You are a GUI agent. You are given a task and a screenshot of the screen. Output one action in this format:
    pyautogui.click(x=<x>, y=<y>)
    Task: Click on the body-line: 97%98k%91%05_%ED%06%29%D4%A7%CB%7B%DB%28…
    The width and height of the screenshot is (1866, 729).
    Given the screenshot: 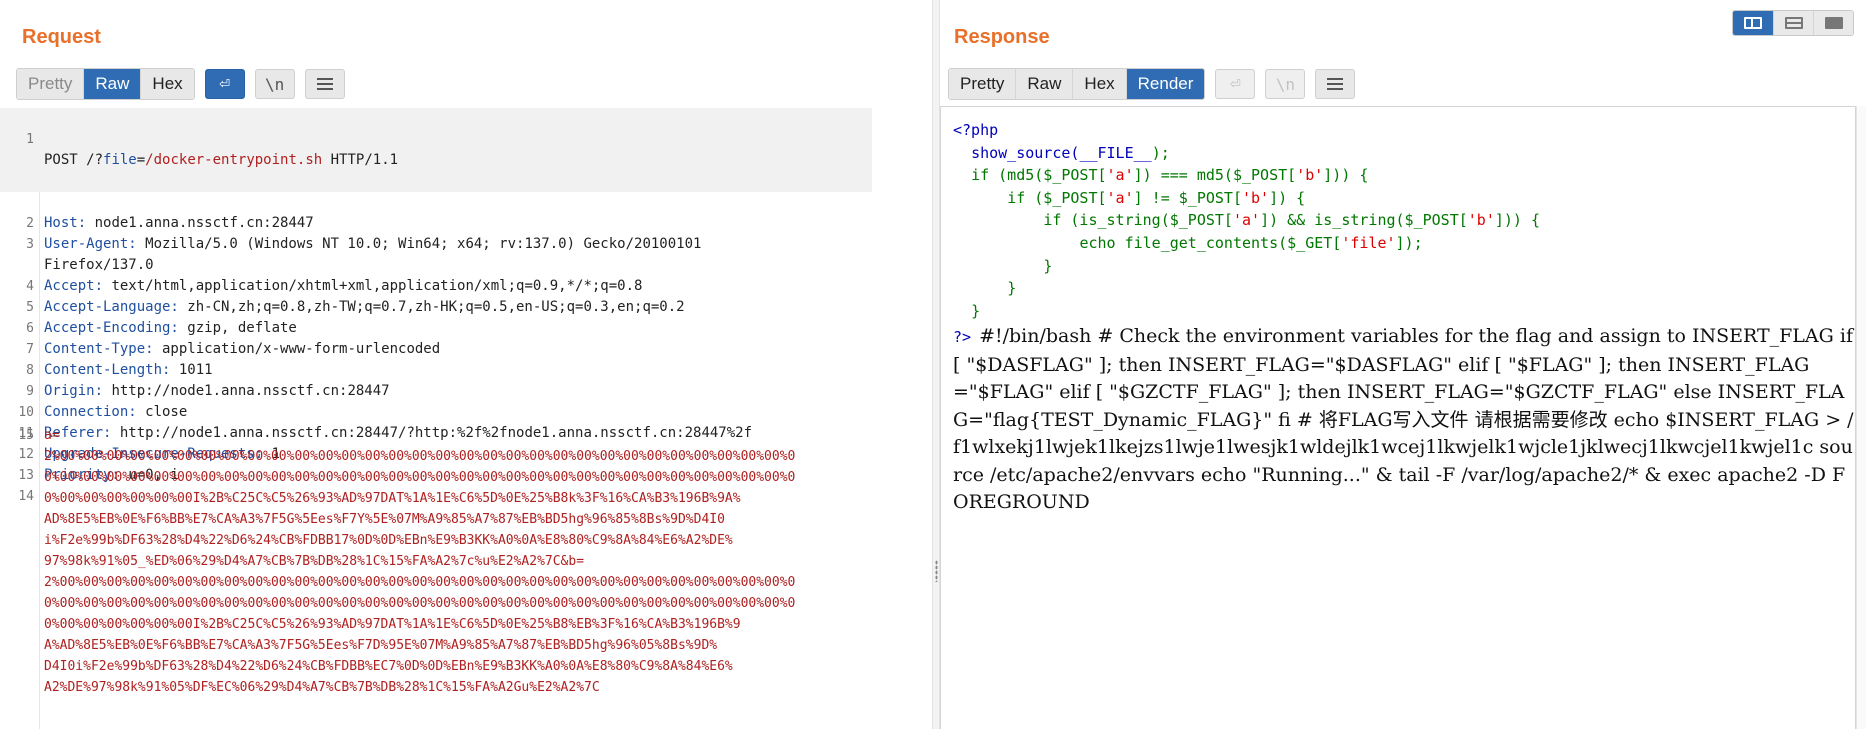 What is the action you would take?
    pyautogui.click(x=314, y=561)
    